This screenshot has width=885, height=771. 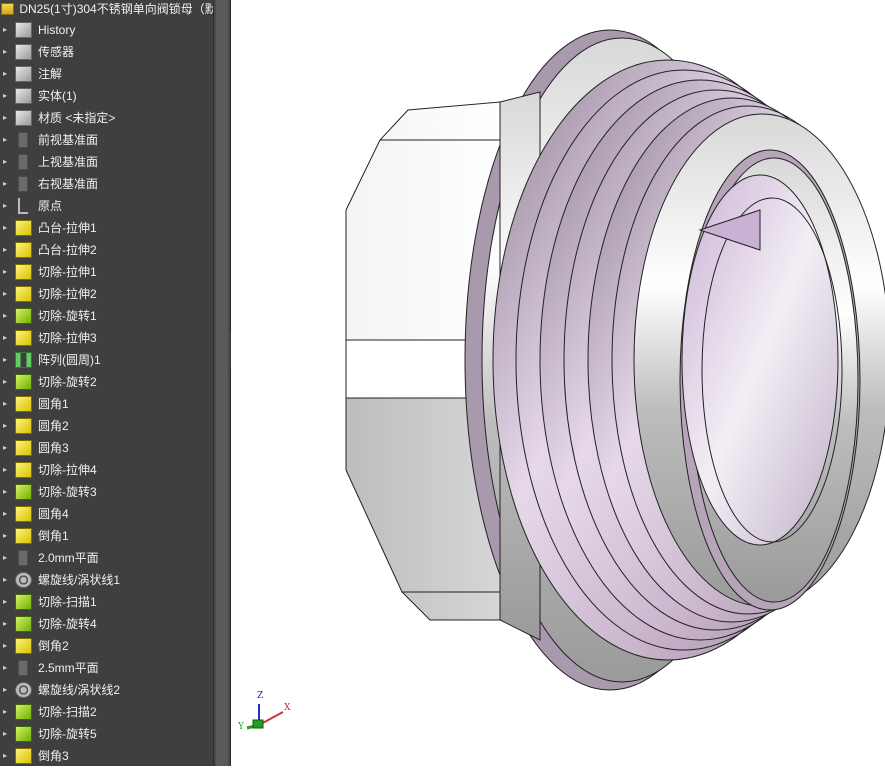 I want to click on tree-item: ▸ 切除-扫描2, so click(x=106, y=712).